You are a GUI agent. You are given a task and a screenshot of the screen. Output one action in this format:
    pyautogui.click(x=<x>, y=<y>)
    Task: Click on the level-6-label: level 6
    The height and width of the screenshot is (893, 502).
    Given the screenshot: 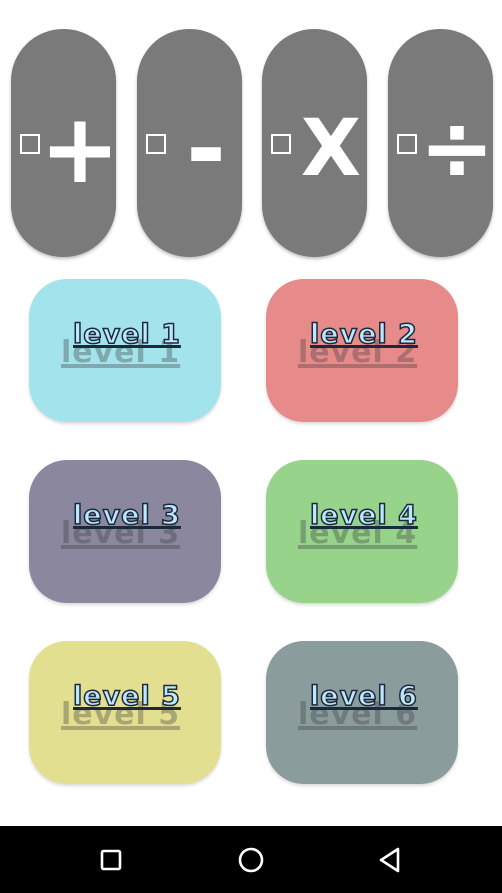 What is the action you would take?
    pyautogui.click(x=363, y=696)
    